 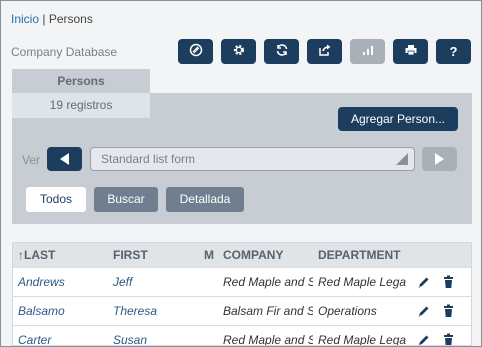 What do you see at coordinates (155, 339) in the screenshot?
I see `cell-first: Susan` at bounding box center [155, 339].